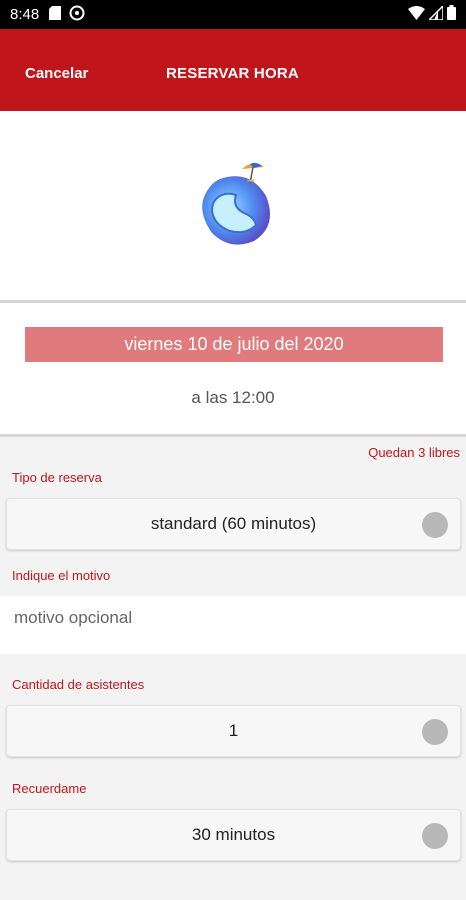 This screenshot has height=900, width=466. Describe the element at coordinates (232, 73) in the screenshot. I see `page-title: RESERVAR HORA` at that location.